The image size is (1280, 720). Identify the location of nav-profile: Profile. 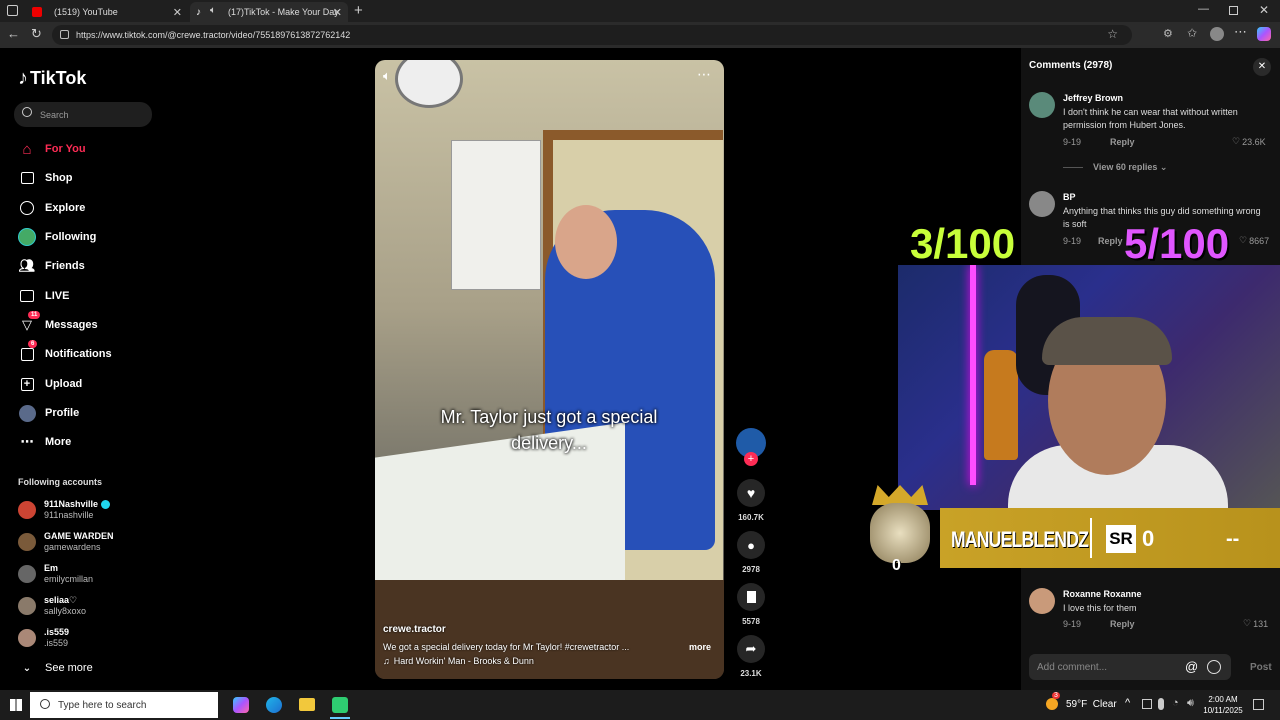
(48, 413).